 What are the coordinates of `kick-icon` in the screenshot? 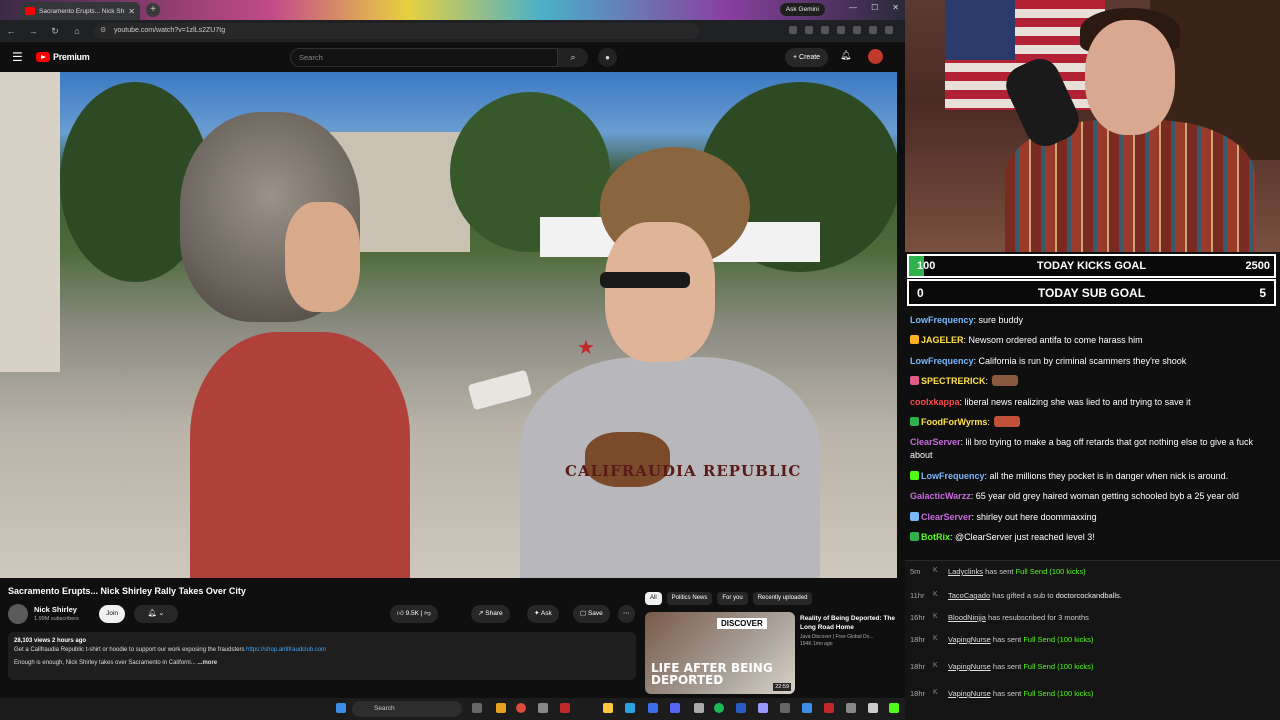 It's located at (894, 708).